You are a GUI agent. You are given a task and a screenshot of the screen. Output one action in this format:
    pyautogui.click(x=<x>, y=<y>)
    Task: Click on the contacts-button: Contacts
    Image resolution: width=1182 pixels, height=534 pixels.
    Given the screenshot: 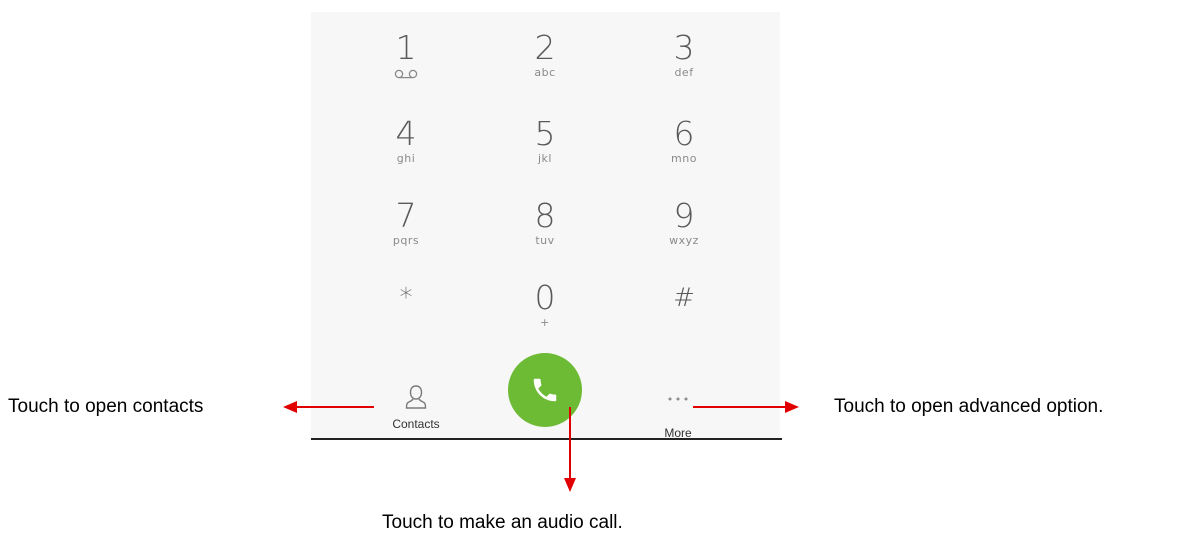 What is the action you would take?
    pyautogui.click(x=416, y=407)
    